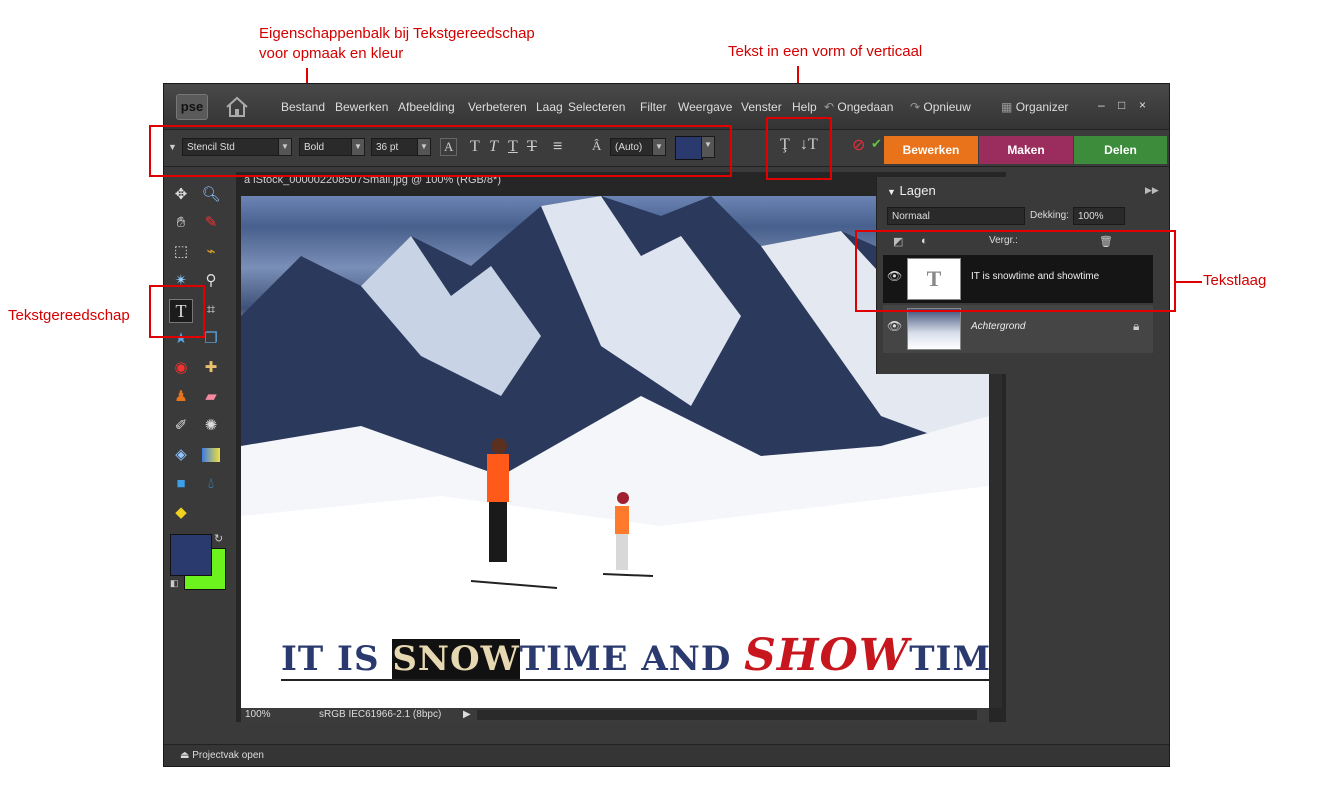 The image size is (1320, 794). I want to click on project-bin-toggle: ⏏ Projectvak open, so click(222, 755).